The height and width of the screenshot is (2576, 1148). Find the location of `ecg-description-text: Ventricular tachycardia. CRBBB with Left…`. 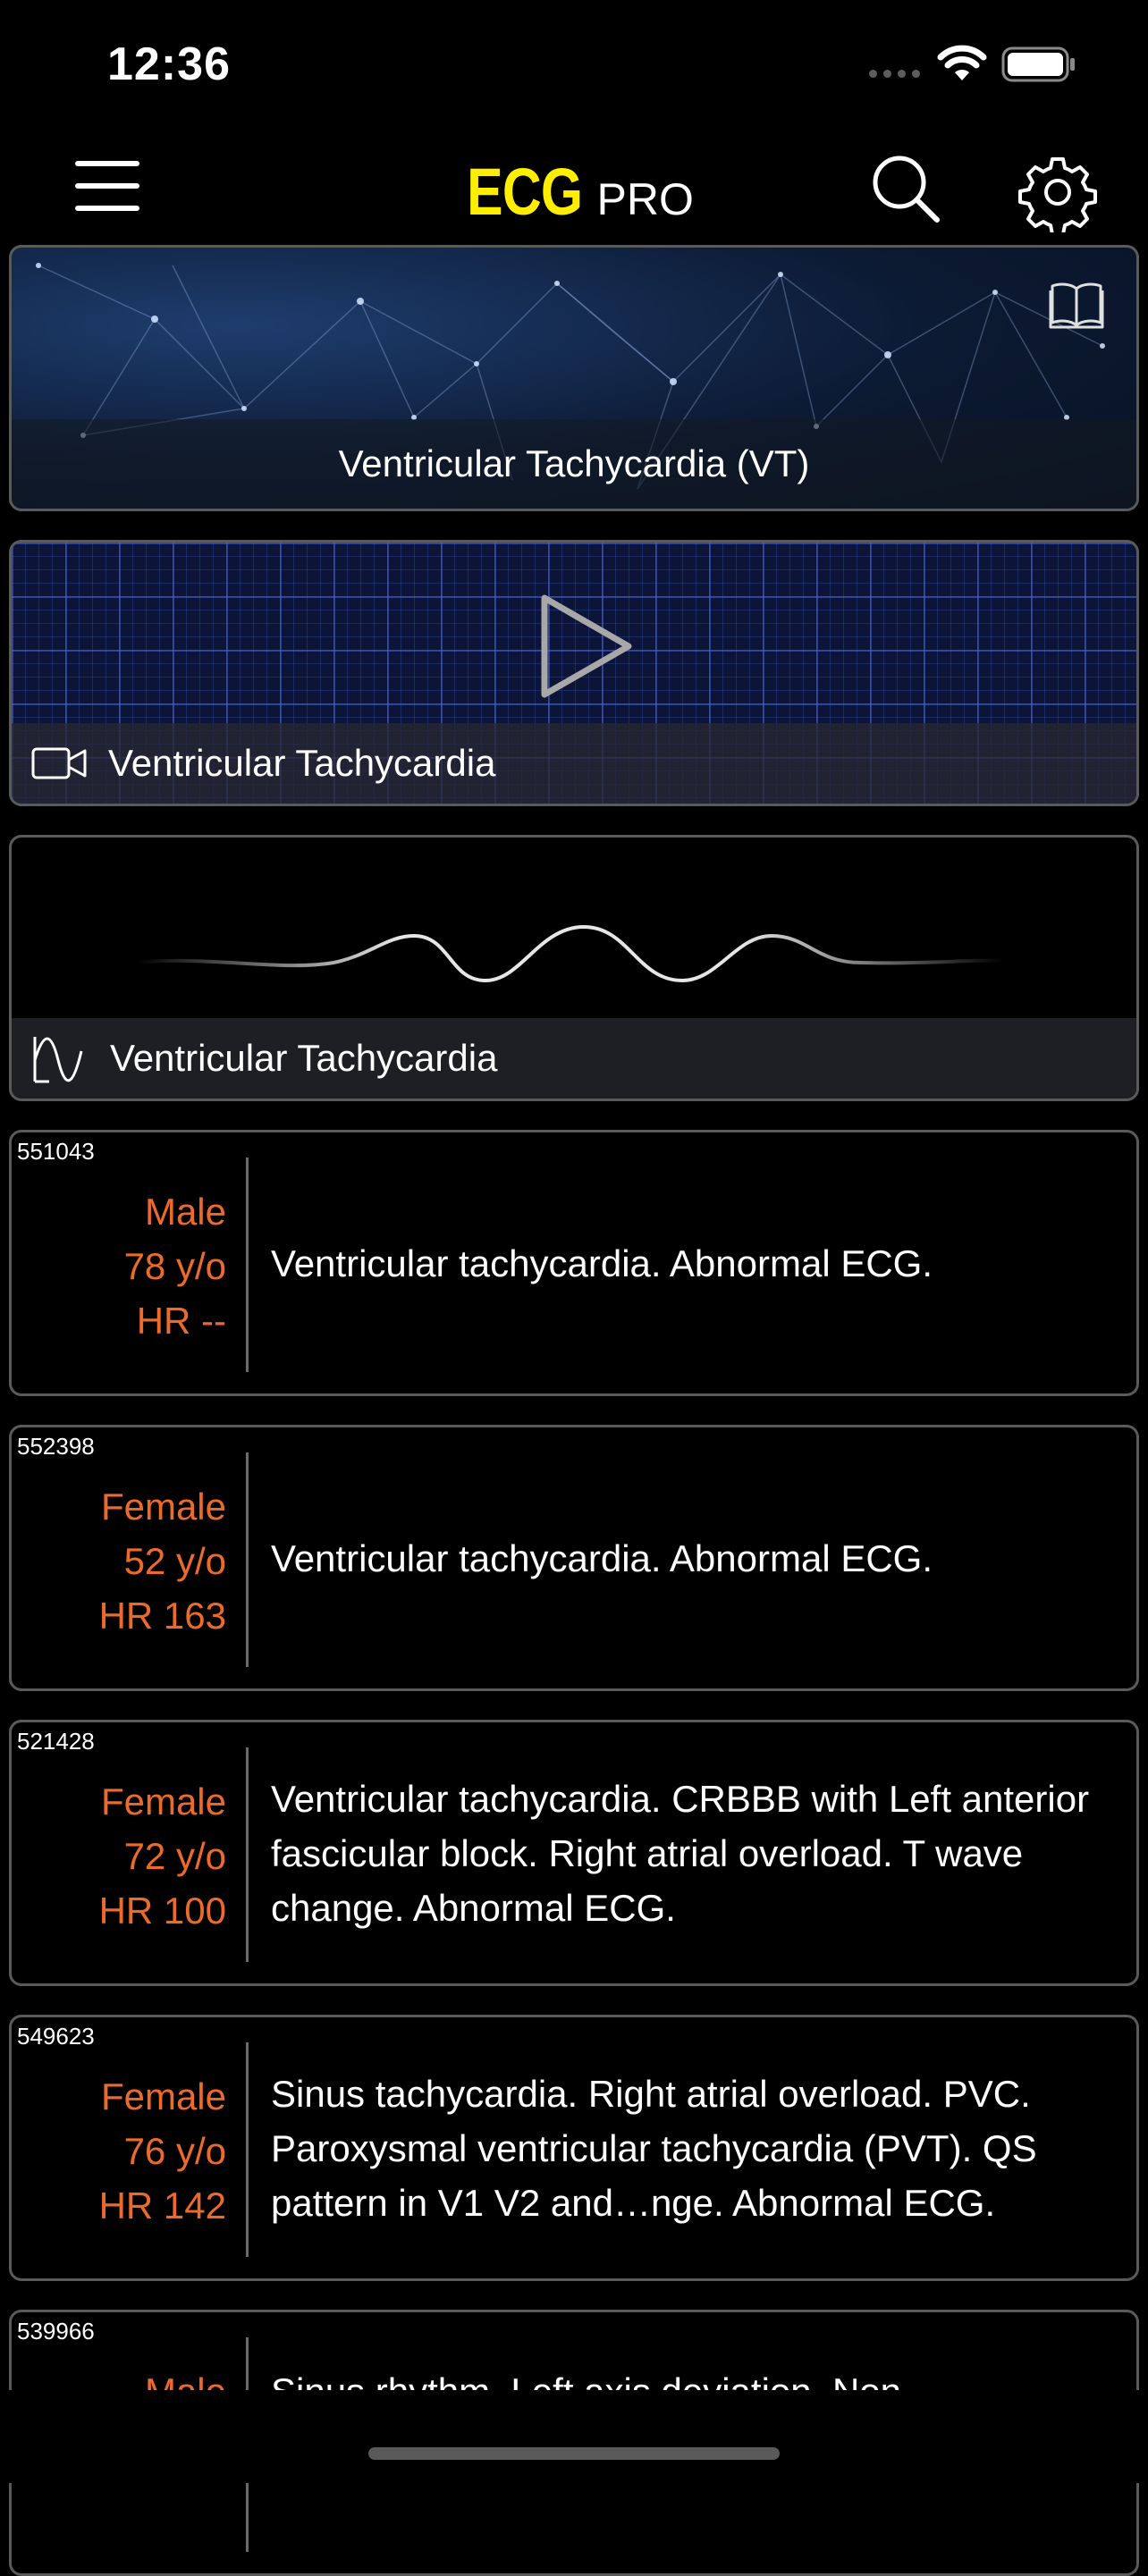

ecg-description-text: Ventricular tachycardia. CRBBB with Left… is located at coordinates (680, 1853).